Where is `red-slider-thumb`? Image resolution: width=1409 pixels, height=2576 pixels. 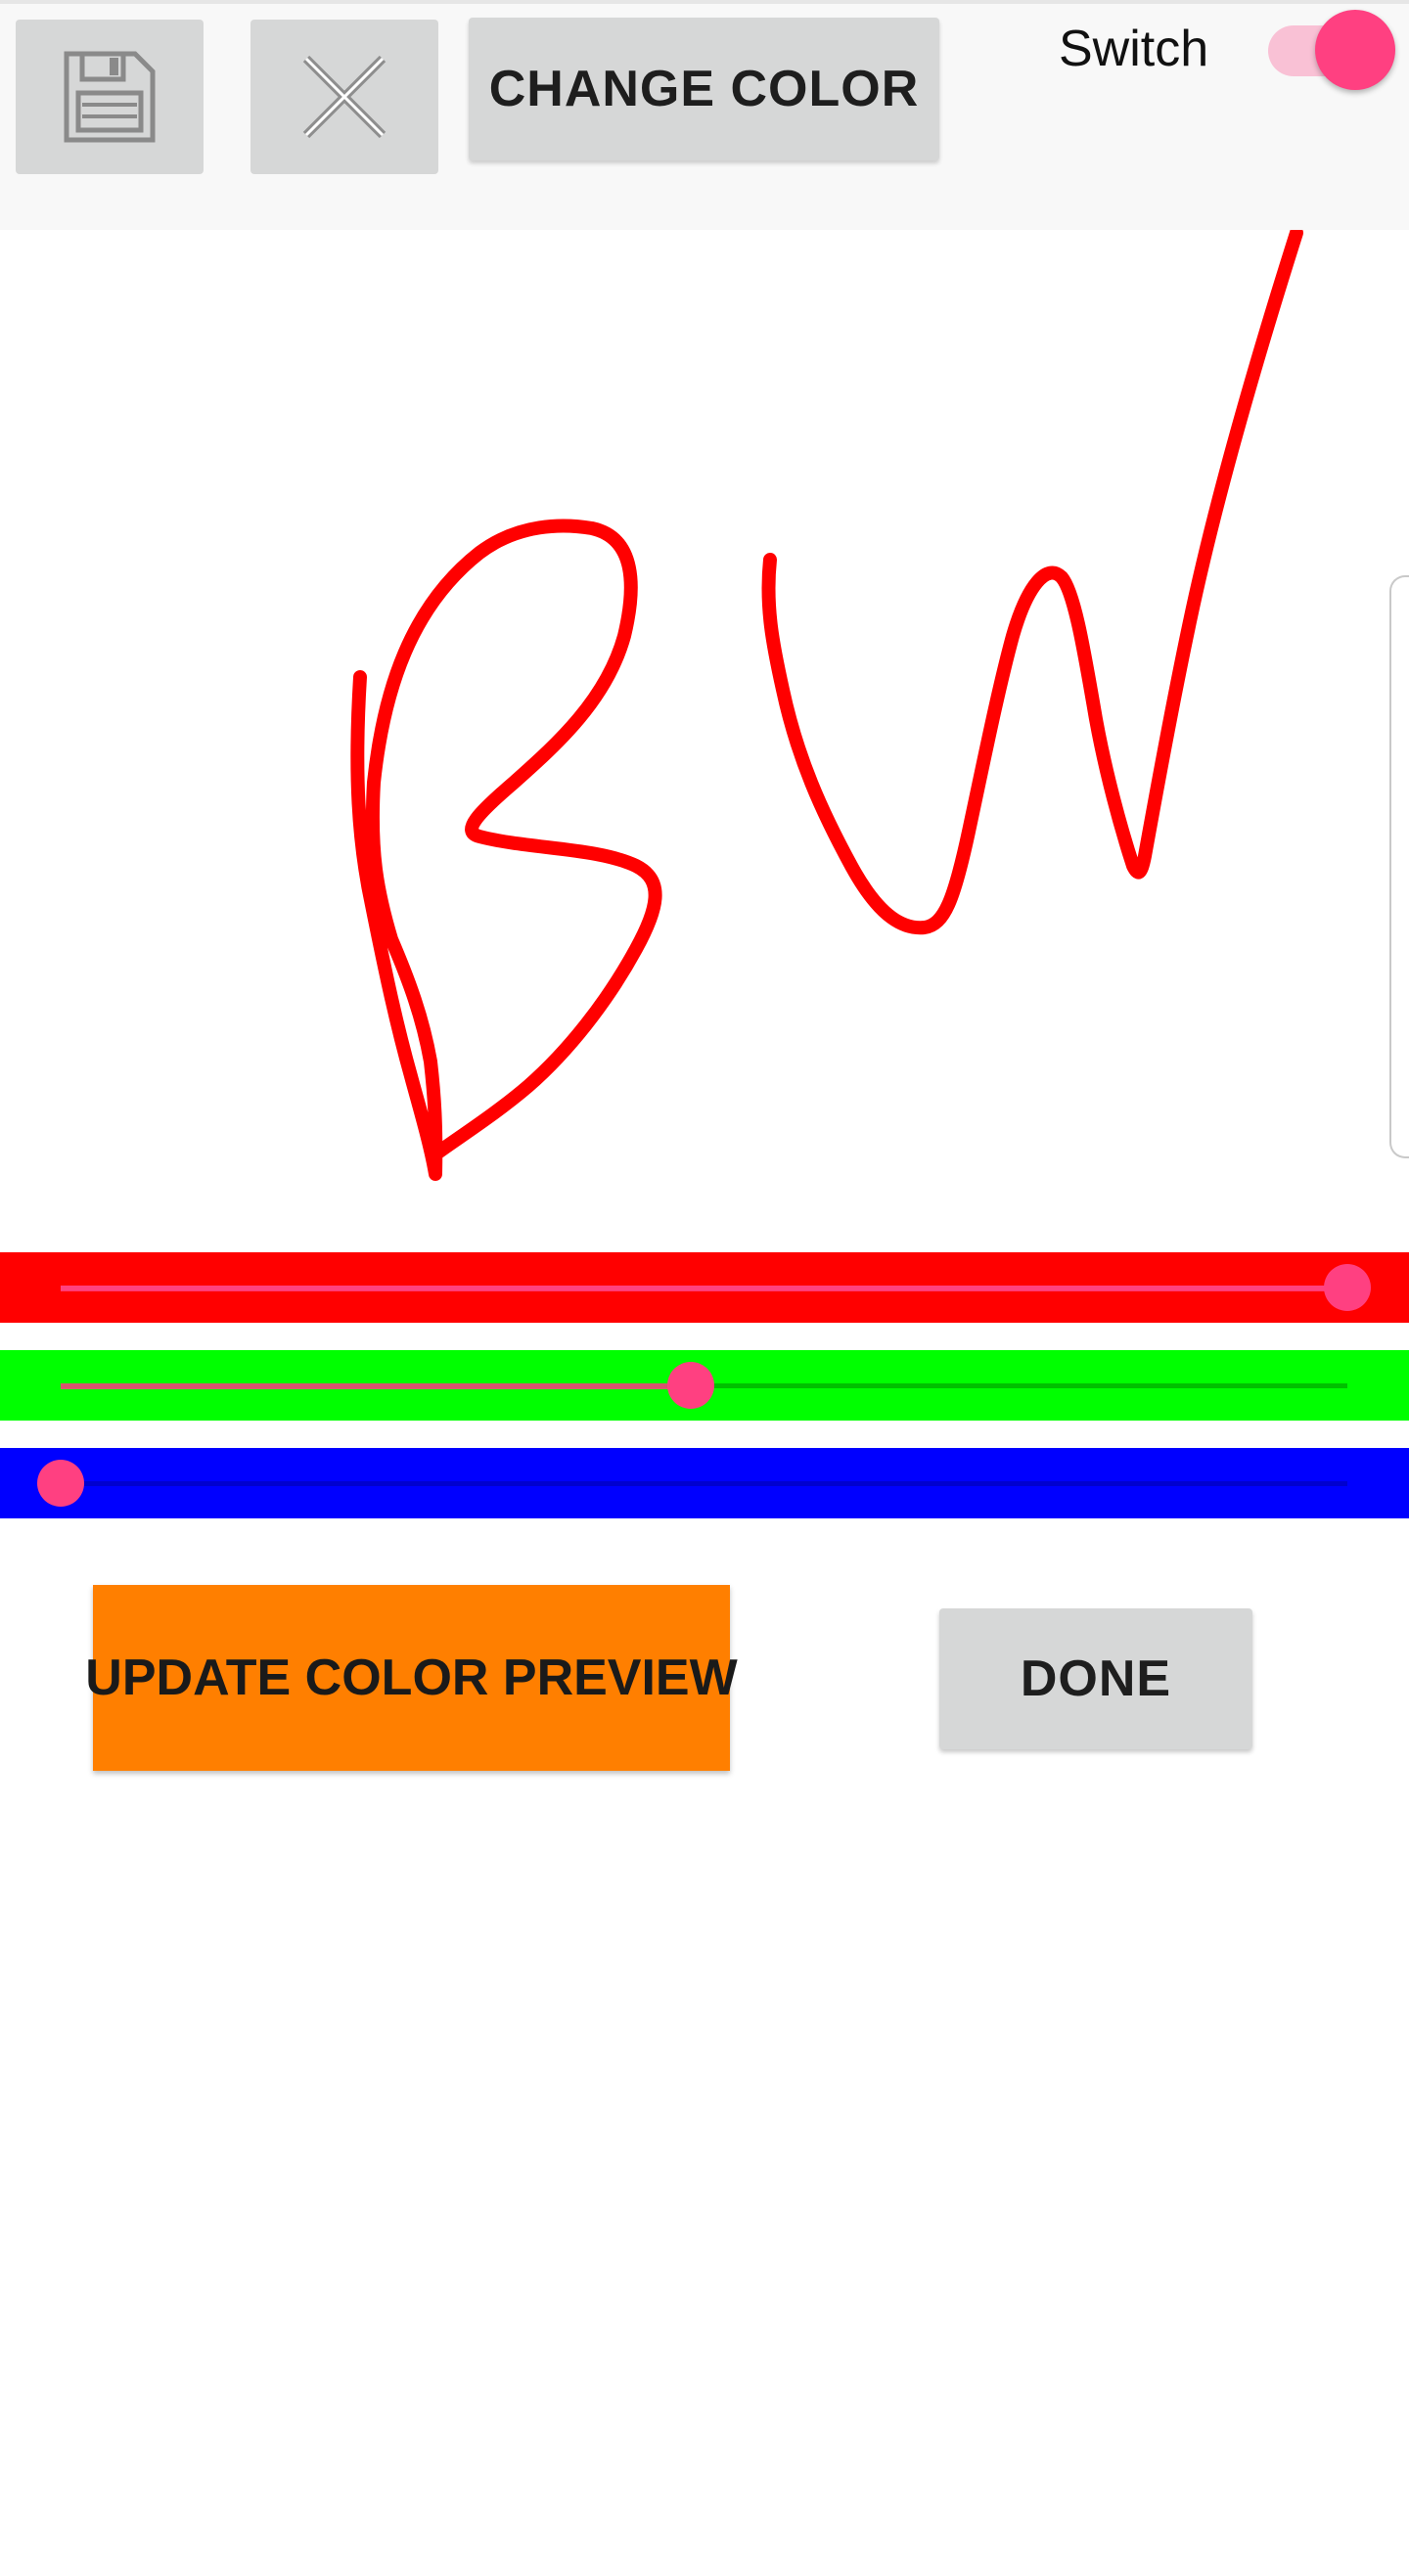 red-slider-thumb is located at coordinates (1347, 1287).